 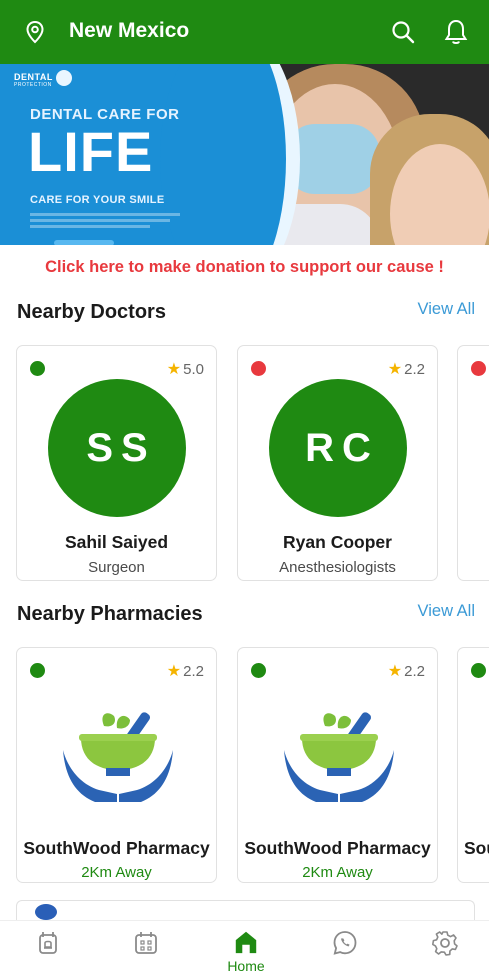 I want to click on settings-gear-icon, so click(x=445, y=943).